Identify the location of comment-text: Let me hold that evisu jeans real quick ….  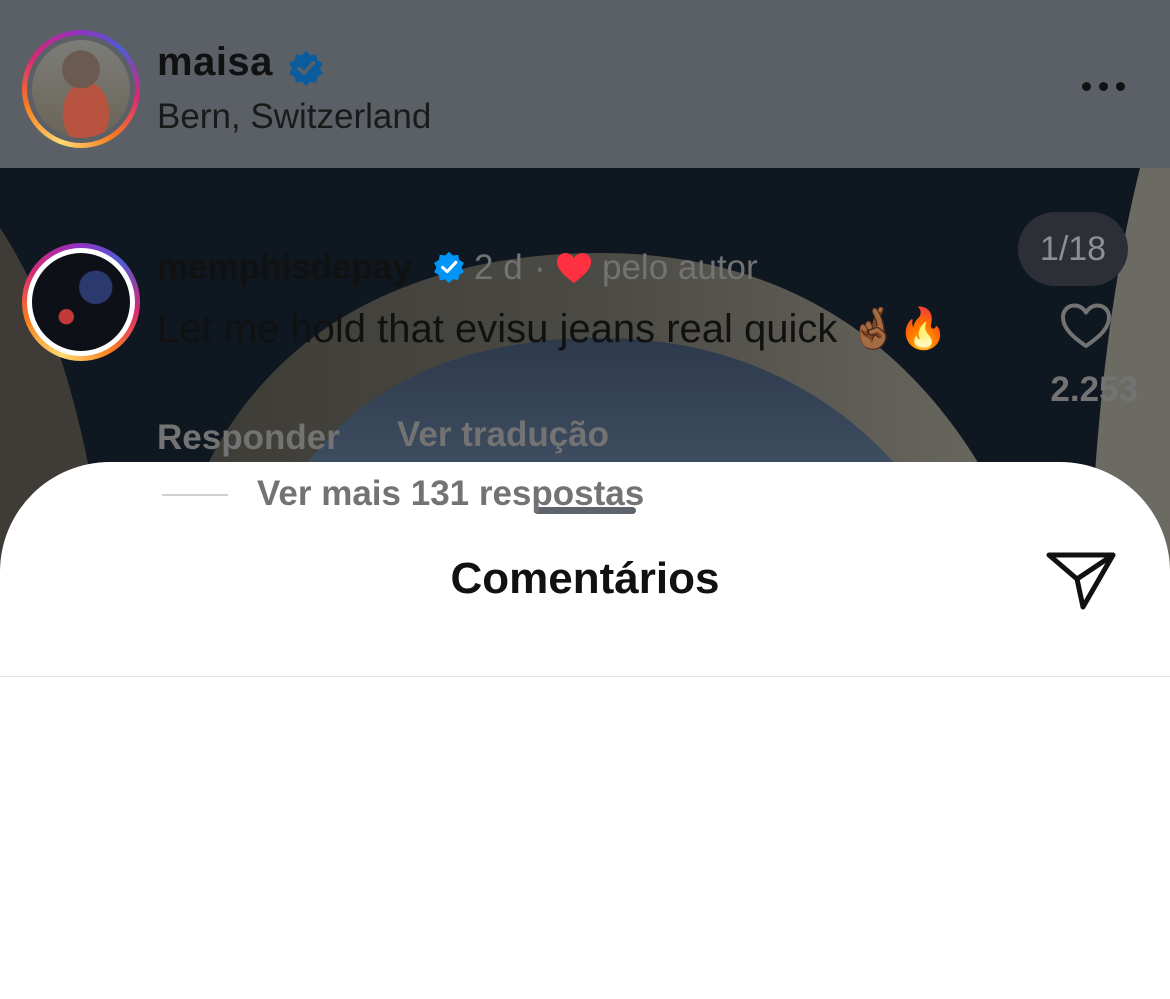
(553, 329).